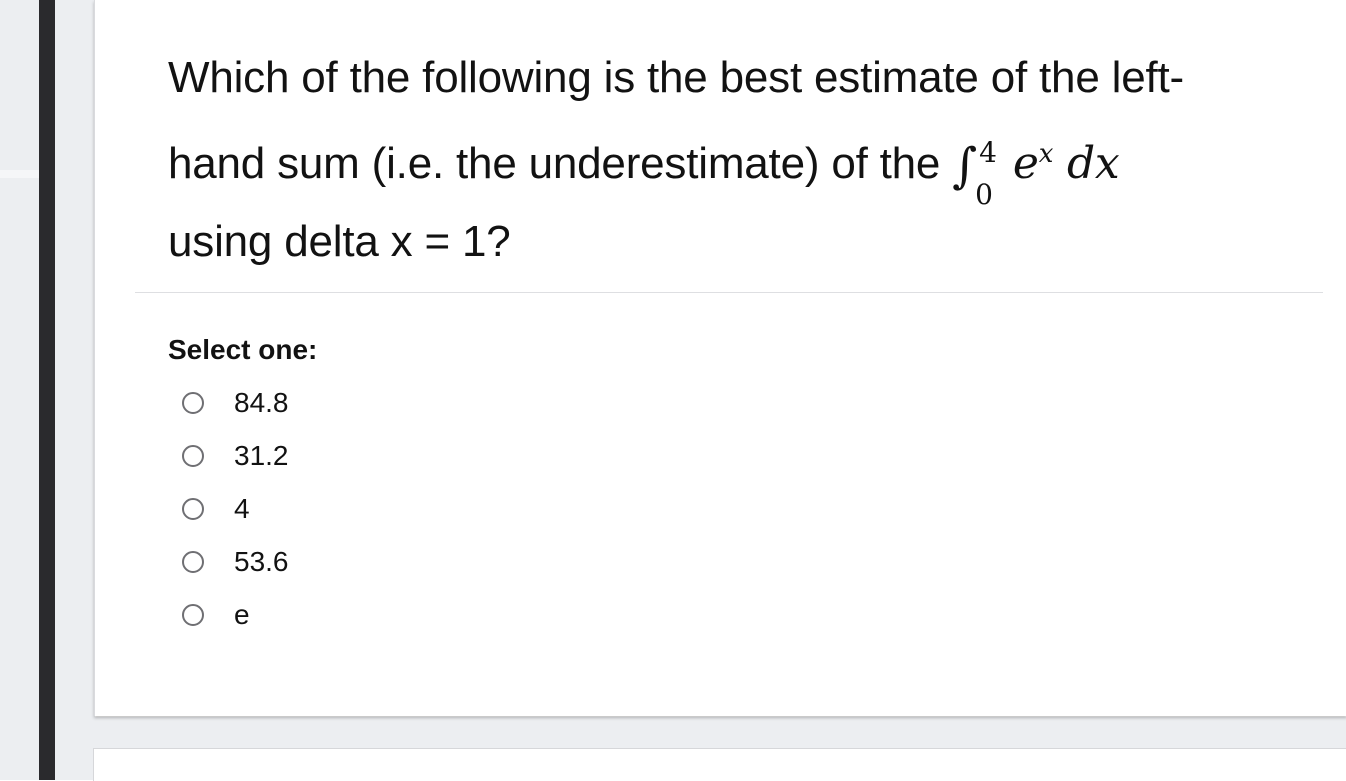 This screenshot has width=1346, height=781. What do you see at coordinates (242, 615) in the screenshot?
I see `answer-option-label: e` at bounding box center [242, 615].